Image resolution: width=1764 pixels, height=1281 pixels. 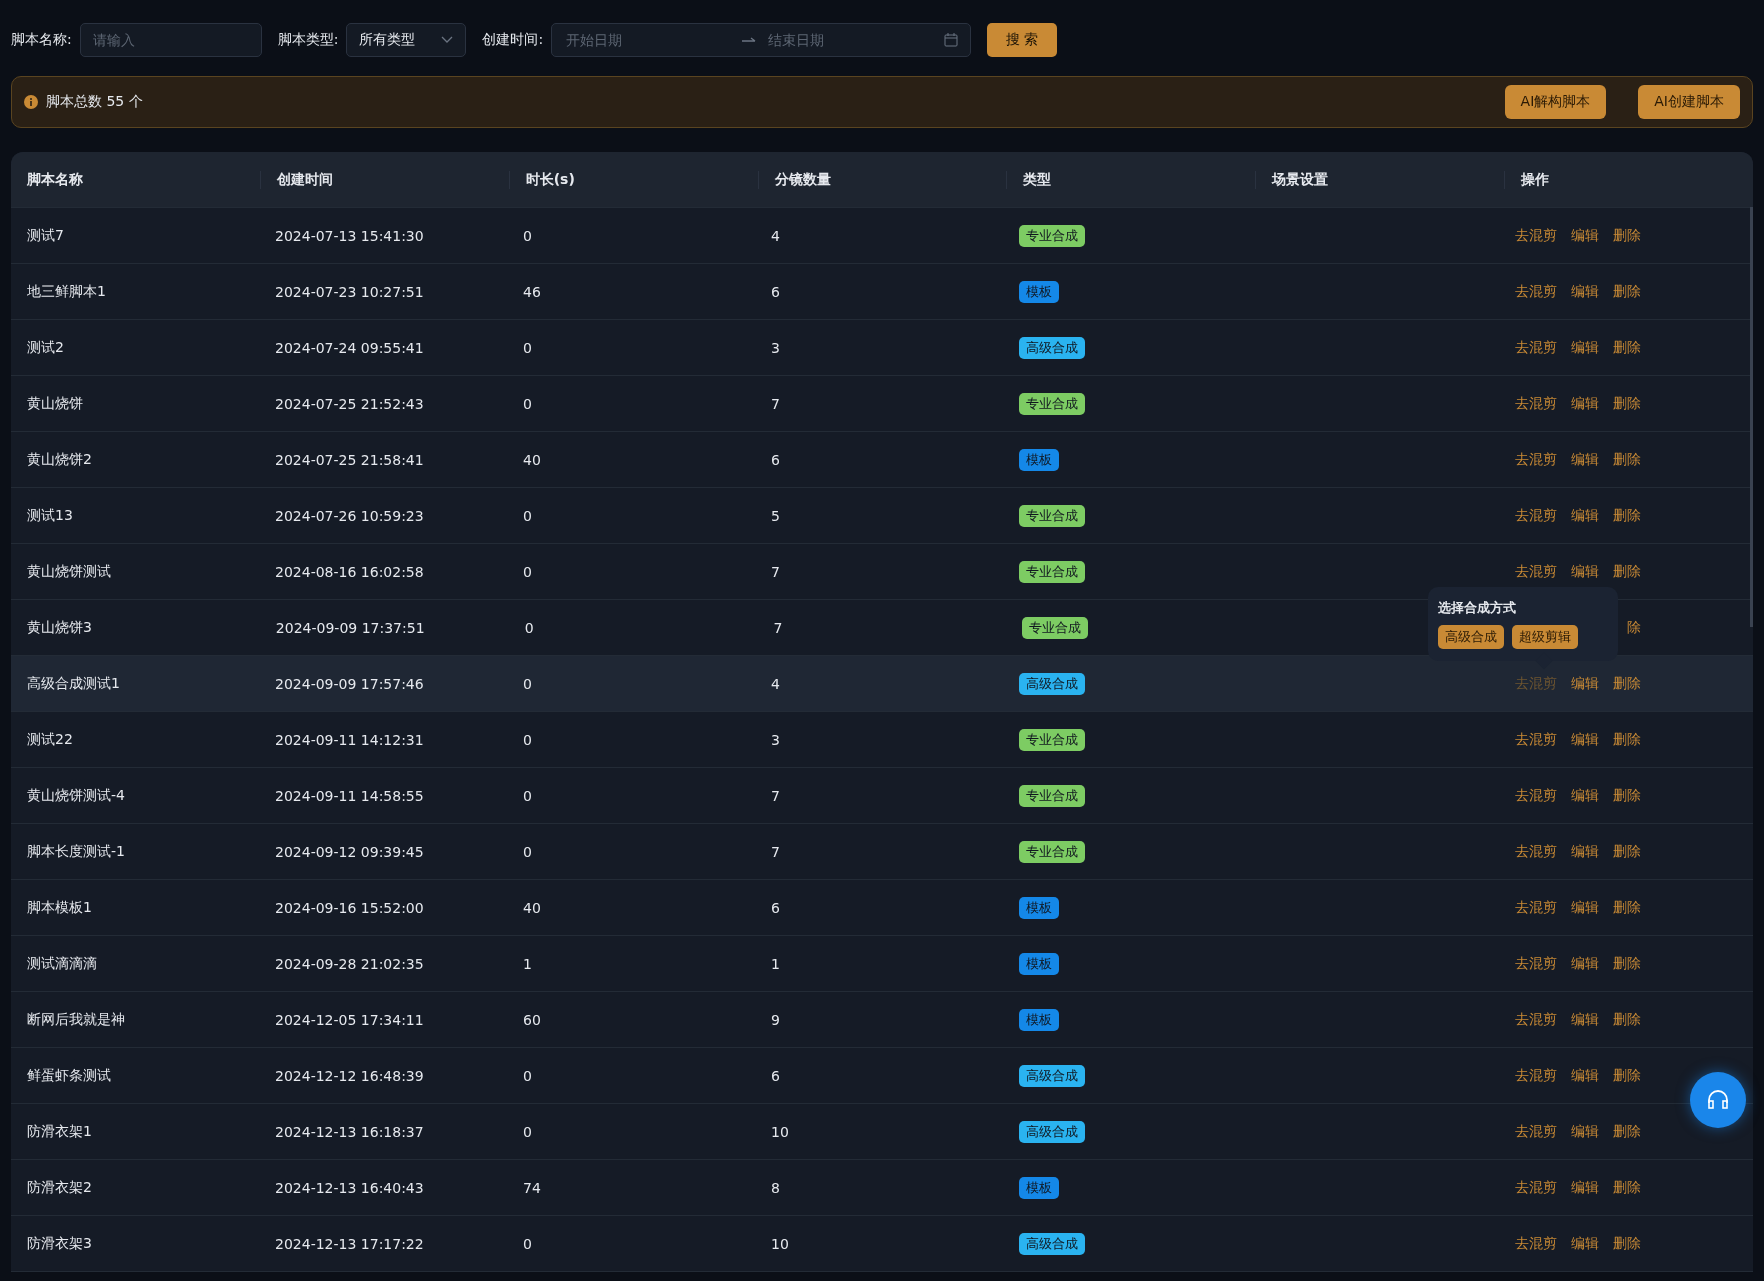 I want to click on created-time-cell: 2024-07-25 21:52:43, so click(x=349, y=403).